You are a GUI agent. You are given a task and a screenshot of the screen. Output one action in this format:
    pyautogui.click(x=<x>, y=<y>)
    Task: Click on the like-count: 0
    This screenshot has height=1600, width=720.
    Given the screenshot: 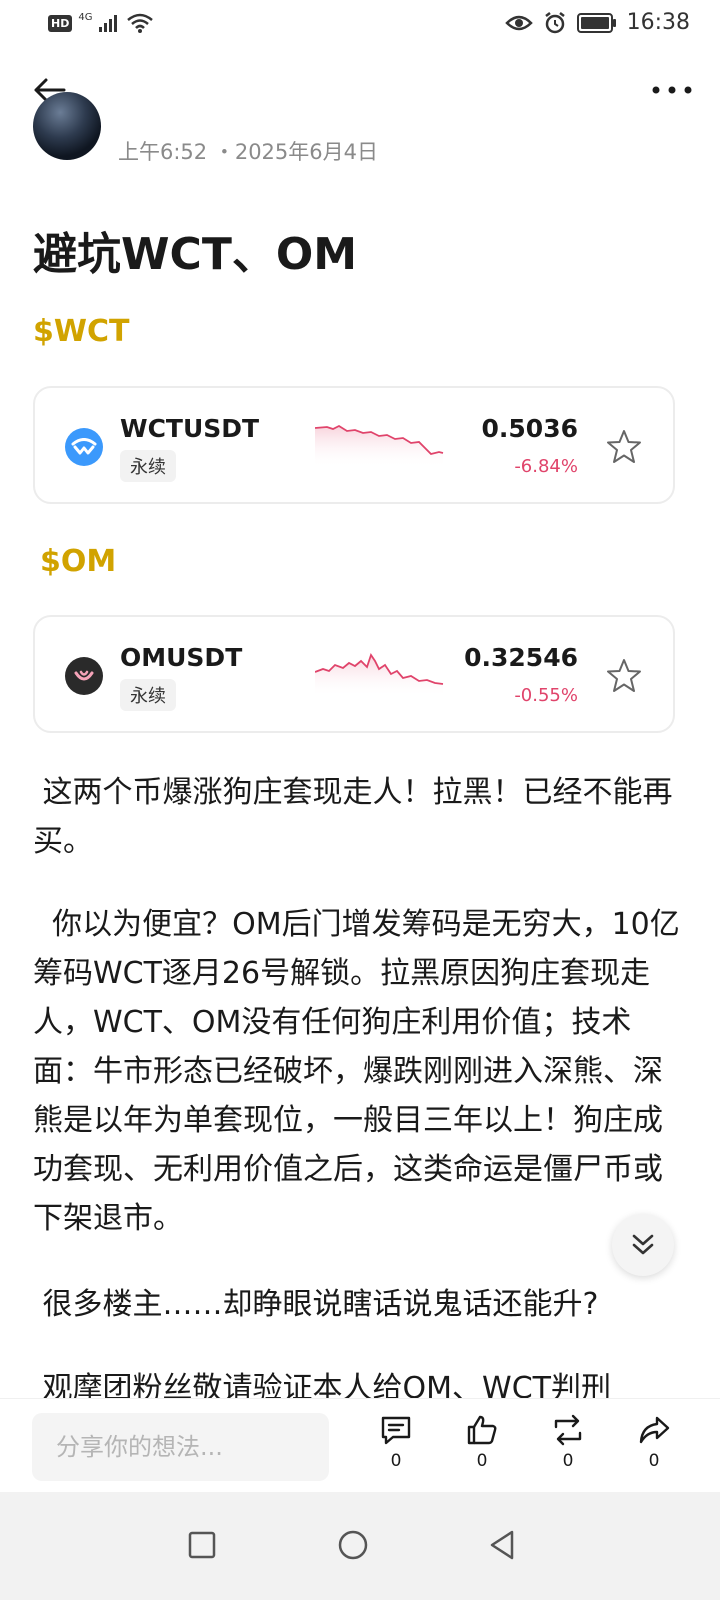 What is the action you would take?
    pyautogui.click(x=482, y=1461)
    